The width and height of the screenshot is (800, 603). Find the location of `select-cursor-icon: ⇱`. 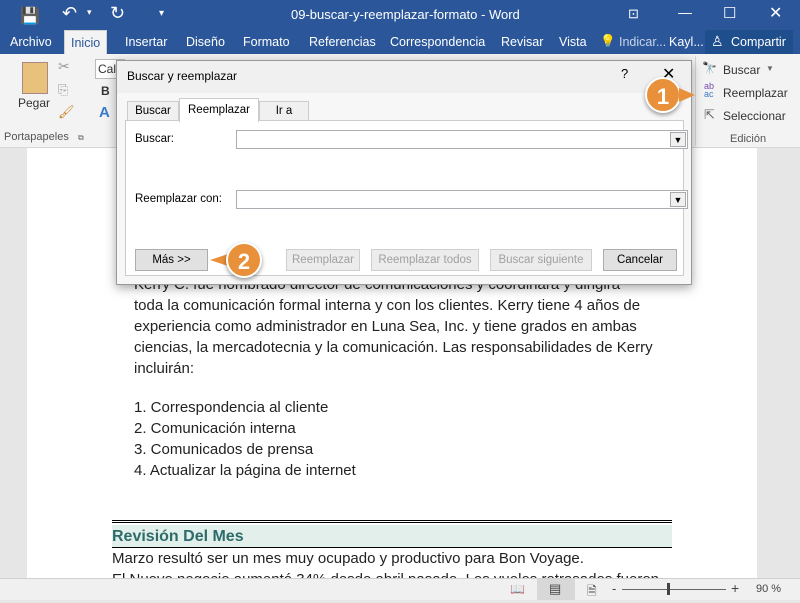

select-cursor-icon: ⇱ is located at coordinates (709, 114).